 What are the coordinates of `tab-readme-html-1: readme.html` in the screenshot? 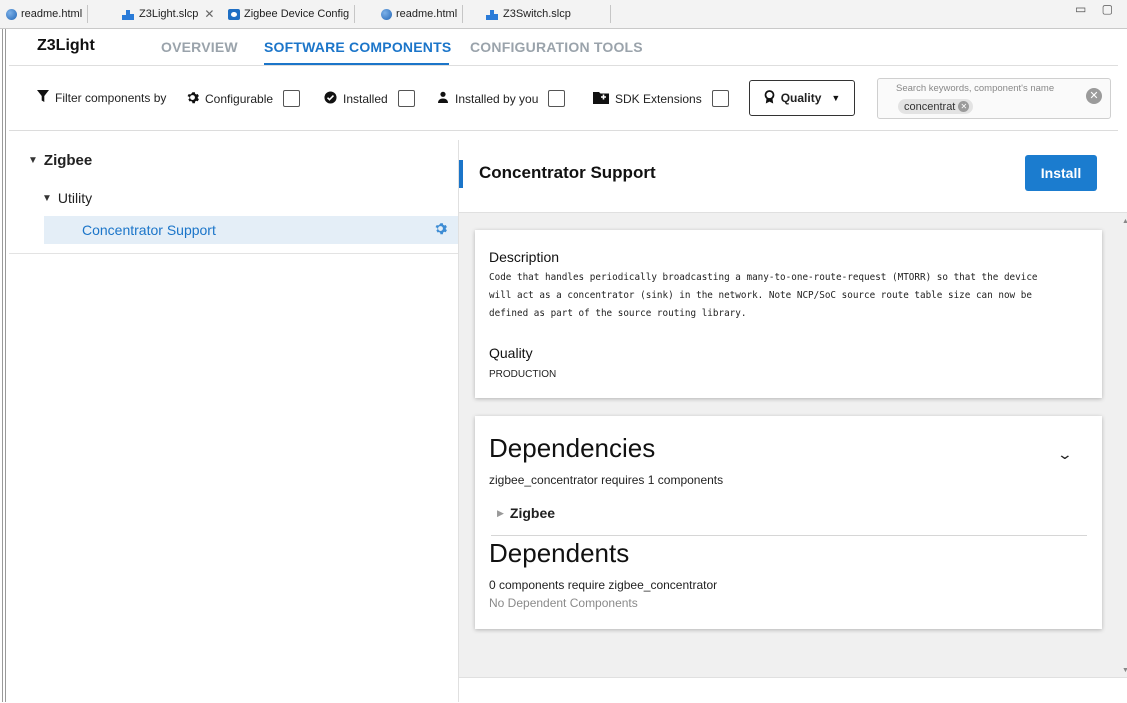 It's located at (47, 14).